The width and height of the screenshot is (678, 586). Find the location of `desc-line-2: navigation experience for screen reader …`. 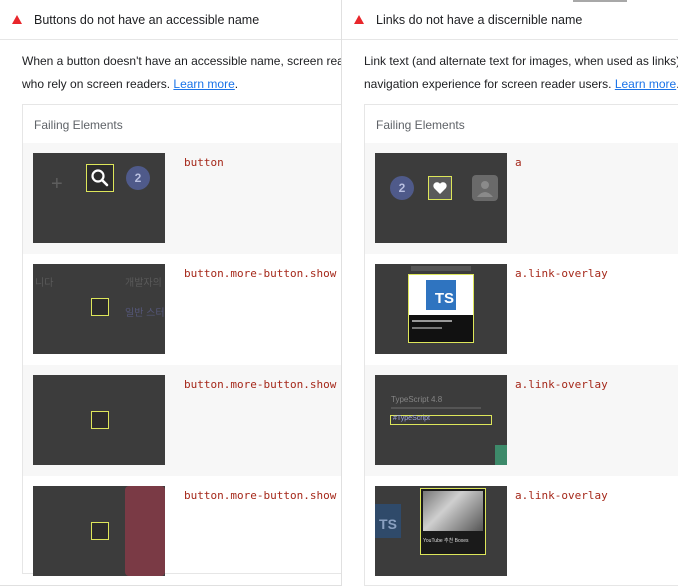

desc-line-2: navigation experience for screen reader … is located at coordinates (521, 84).